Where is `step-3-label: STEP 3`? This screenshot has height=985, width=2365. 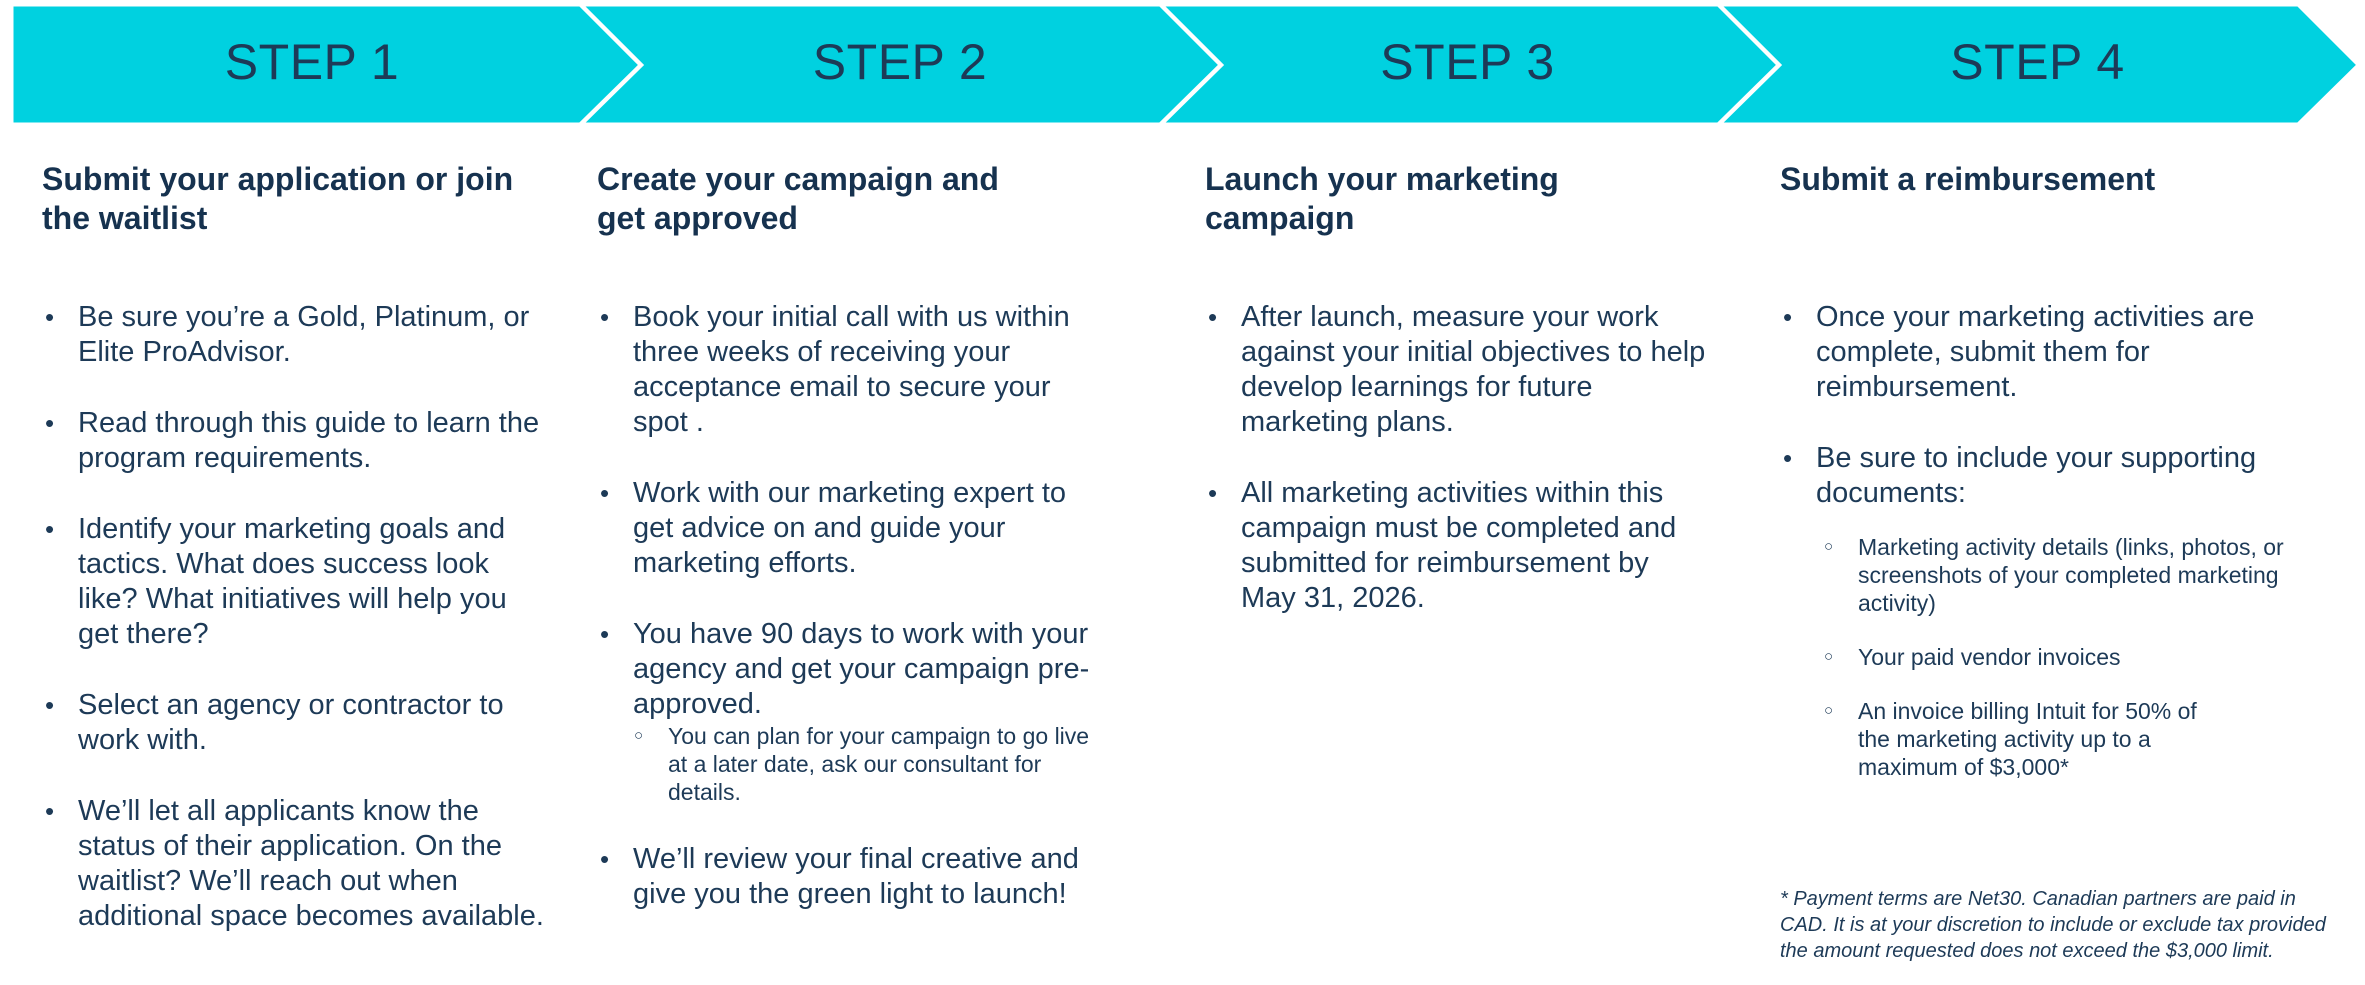
step-3-label: STEP 3 is located at coordinates (1467, 62).